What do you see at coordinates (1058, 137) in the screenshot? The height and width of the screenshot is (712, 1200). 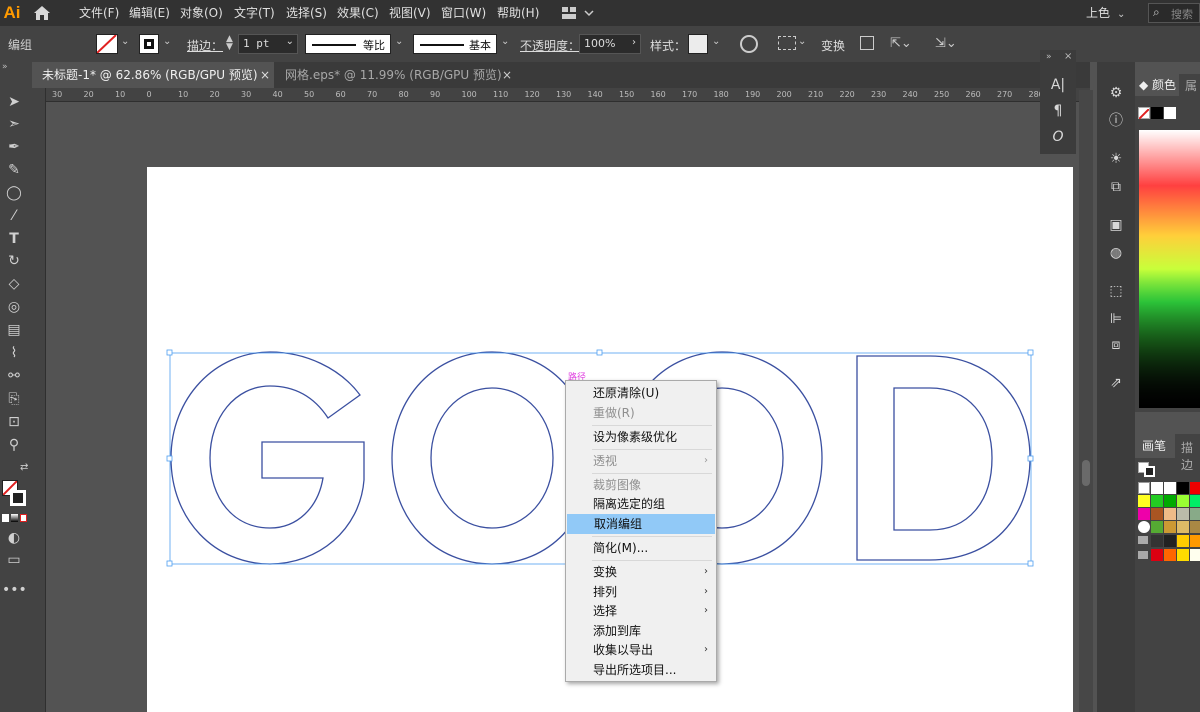 I see `opentype-icon: O` at bounding box center [1058, 137].